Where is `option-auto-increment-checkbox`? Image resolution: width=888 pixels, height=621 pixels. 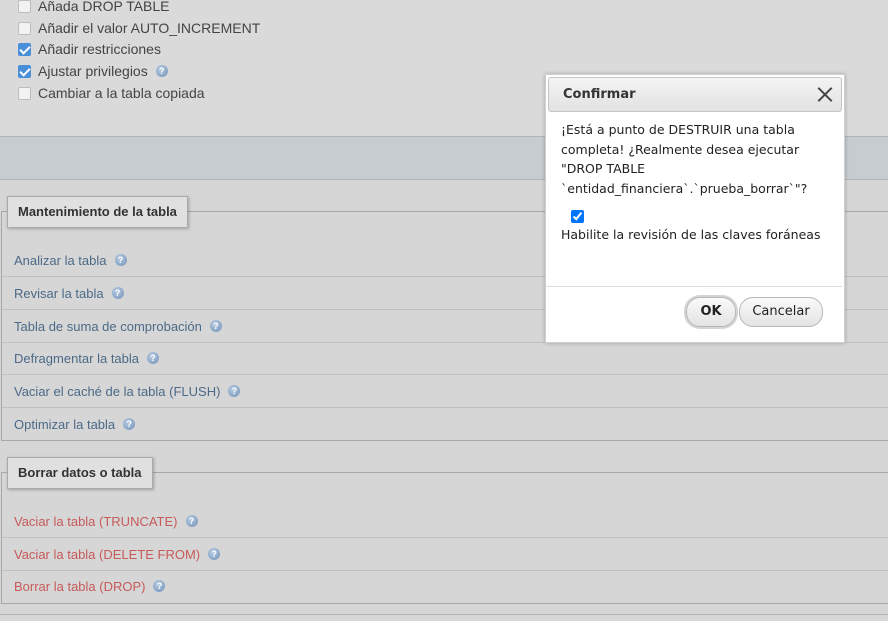
option-auto-increment-checkbox is located at coordinates (24, 28).